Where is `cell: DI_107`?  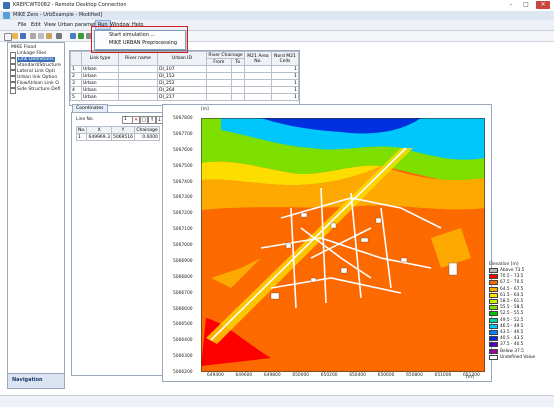
cell: DI_107 is located at coordinates (182, 69).